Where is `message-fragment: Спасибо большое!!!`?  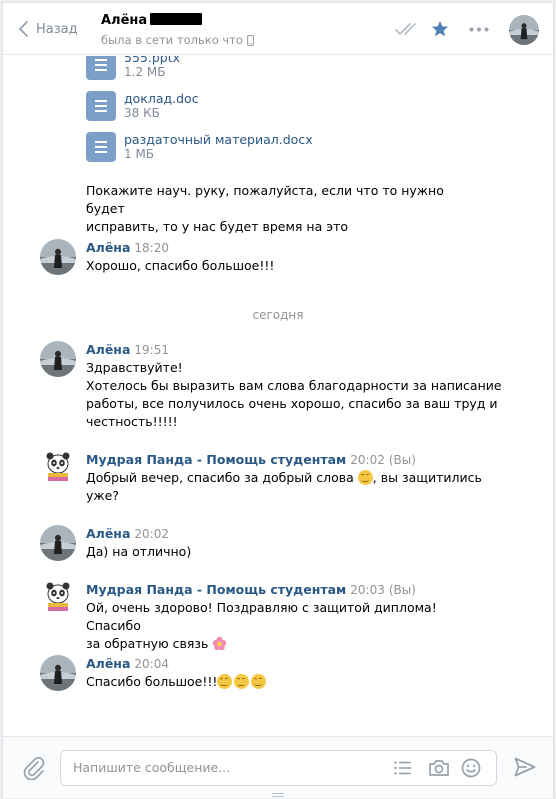
message-fragment: Спасибо большое!!! is located at coordinates (152, 681).